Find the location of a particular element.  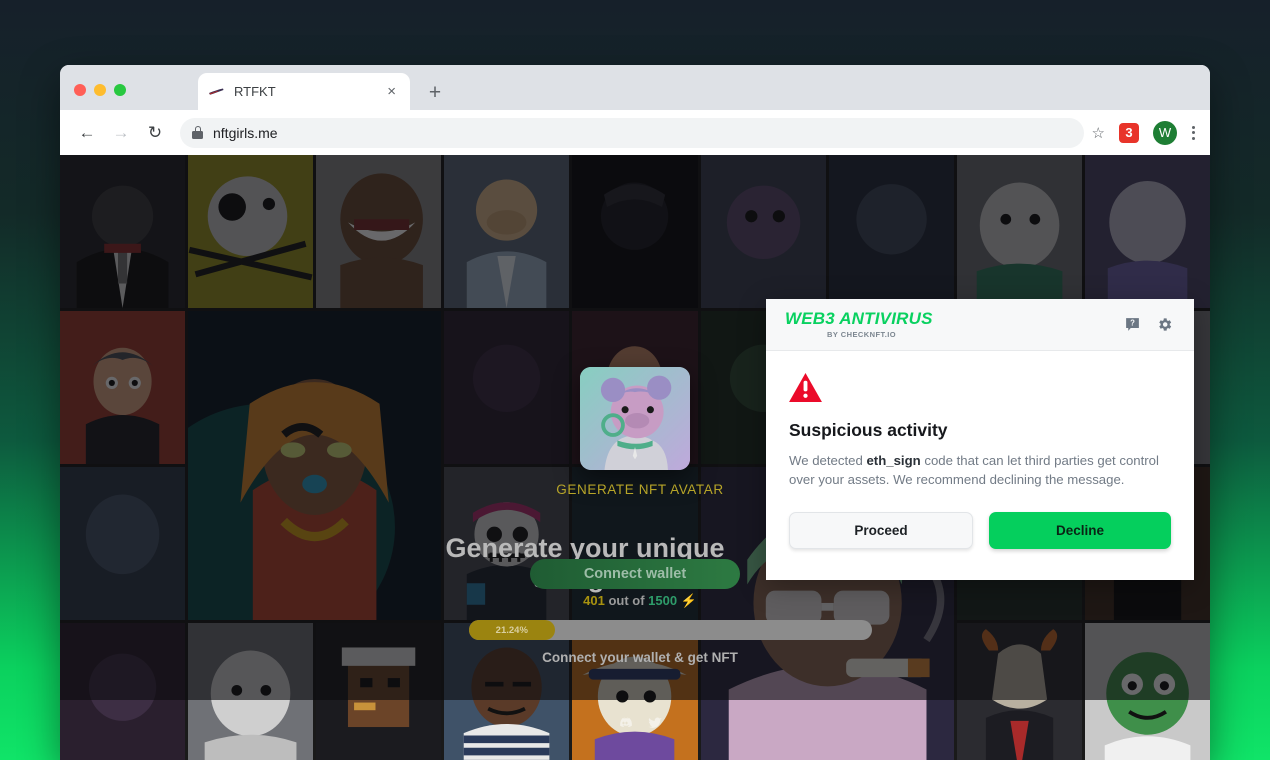

reload-icon: ↻ is located at coordinates (155, 133).